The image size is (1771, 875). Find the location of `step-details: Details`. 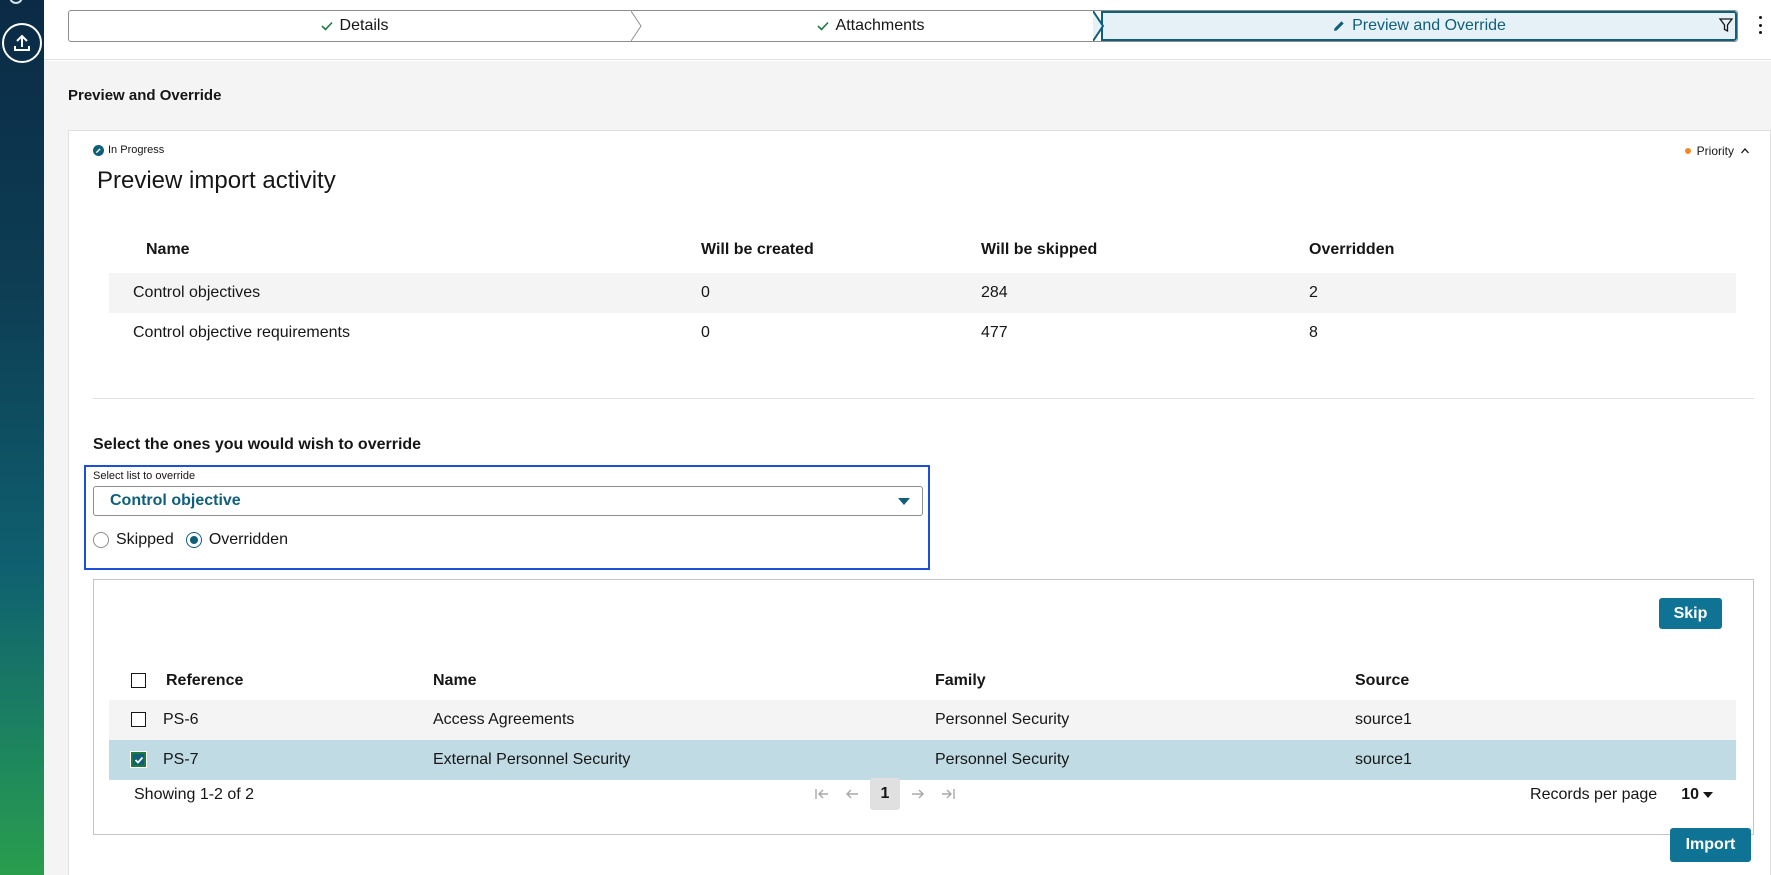

step-details: Details is located at coordinates (355, 26).